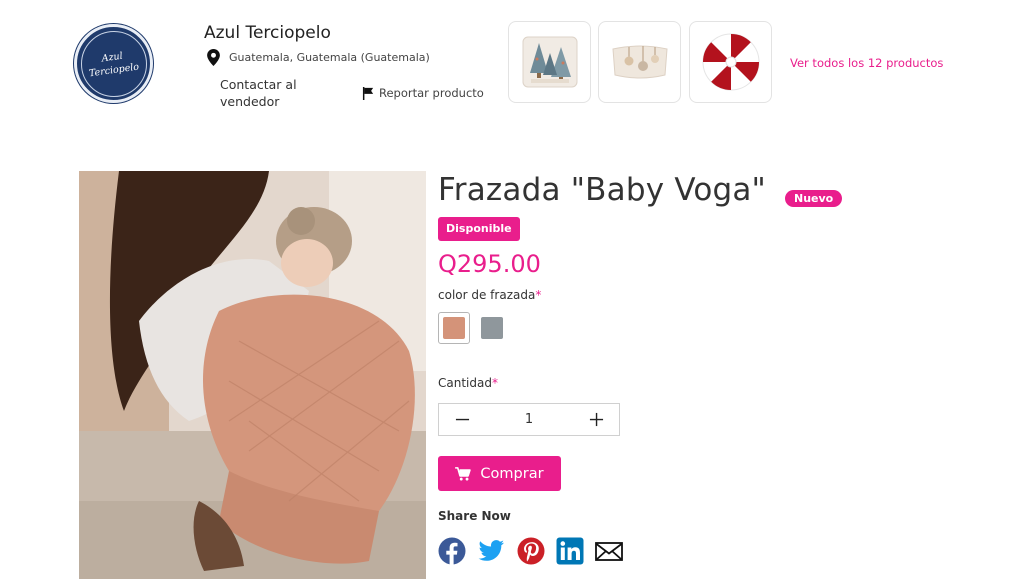 Image resolution: width=1024 pixels, height=579 pixels. I want to click on seller-logo-line2: Terciopelo, so click(114, 69).